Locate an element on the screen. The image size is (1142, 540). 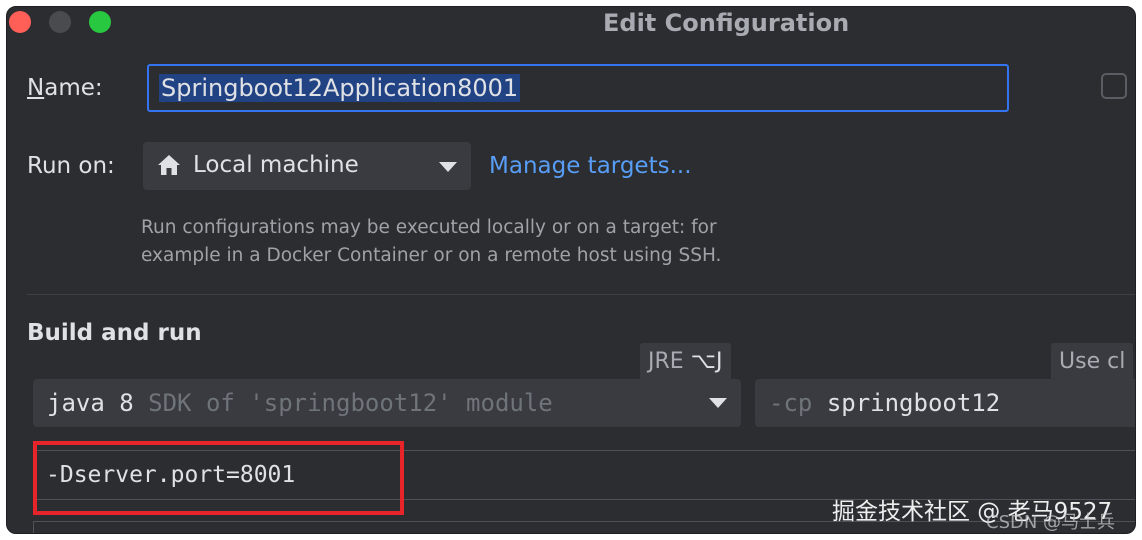
jre-sdk-dropdown: java 8 SDK of 'springboot12' module is located at coordinates (387, 403).